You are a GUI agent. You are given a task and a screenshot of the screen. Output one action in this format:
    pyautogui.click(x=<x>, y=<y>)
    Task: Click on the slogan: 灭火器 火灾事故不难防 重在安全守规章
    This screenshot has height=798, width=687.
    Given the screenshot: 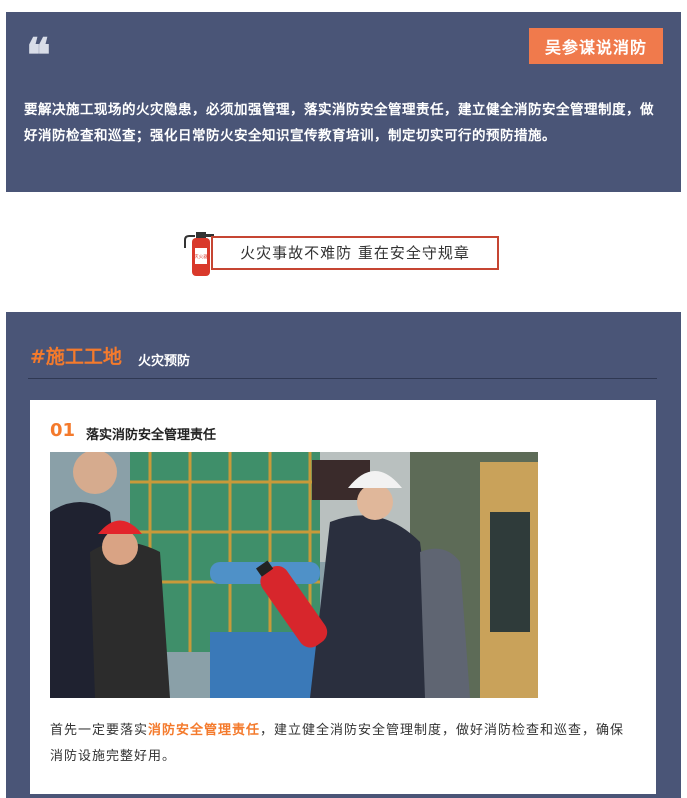 What is the action you would take?
    pyautogui.click(x=343, y=253)
    